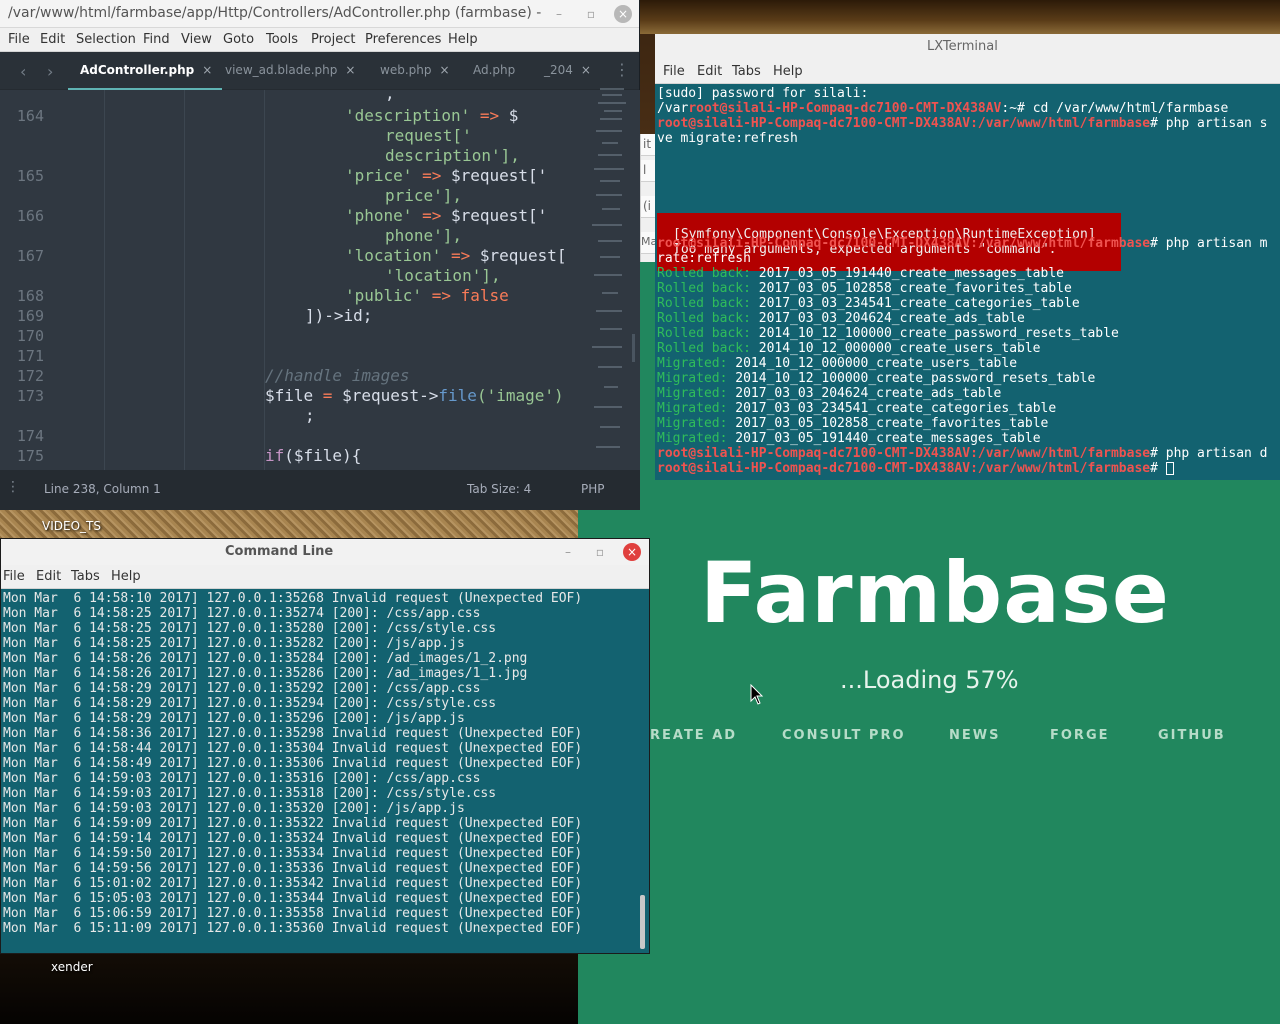  I want to click on menu-find: Find, so click(156, 39).